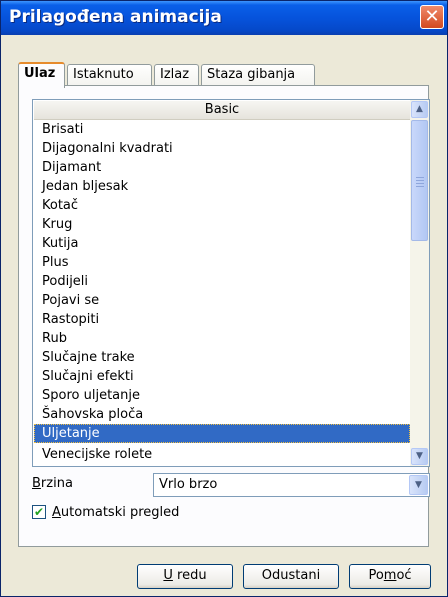 The width and height of the screenshot is (448, 597). I want to click on cancel-button: Odustani, so click(291, 576).